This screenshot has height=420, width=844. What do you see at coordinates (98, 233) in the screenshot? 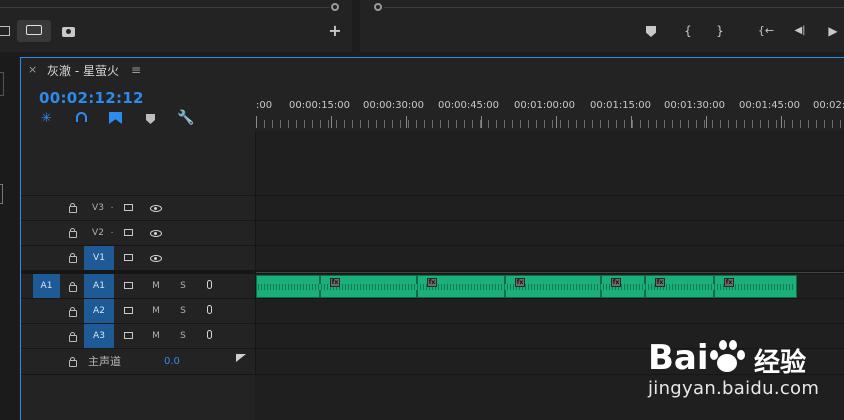
I see `track-label-v2: V2` at bounding box center [98, 233].